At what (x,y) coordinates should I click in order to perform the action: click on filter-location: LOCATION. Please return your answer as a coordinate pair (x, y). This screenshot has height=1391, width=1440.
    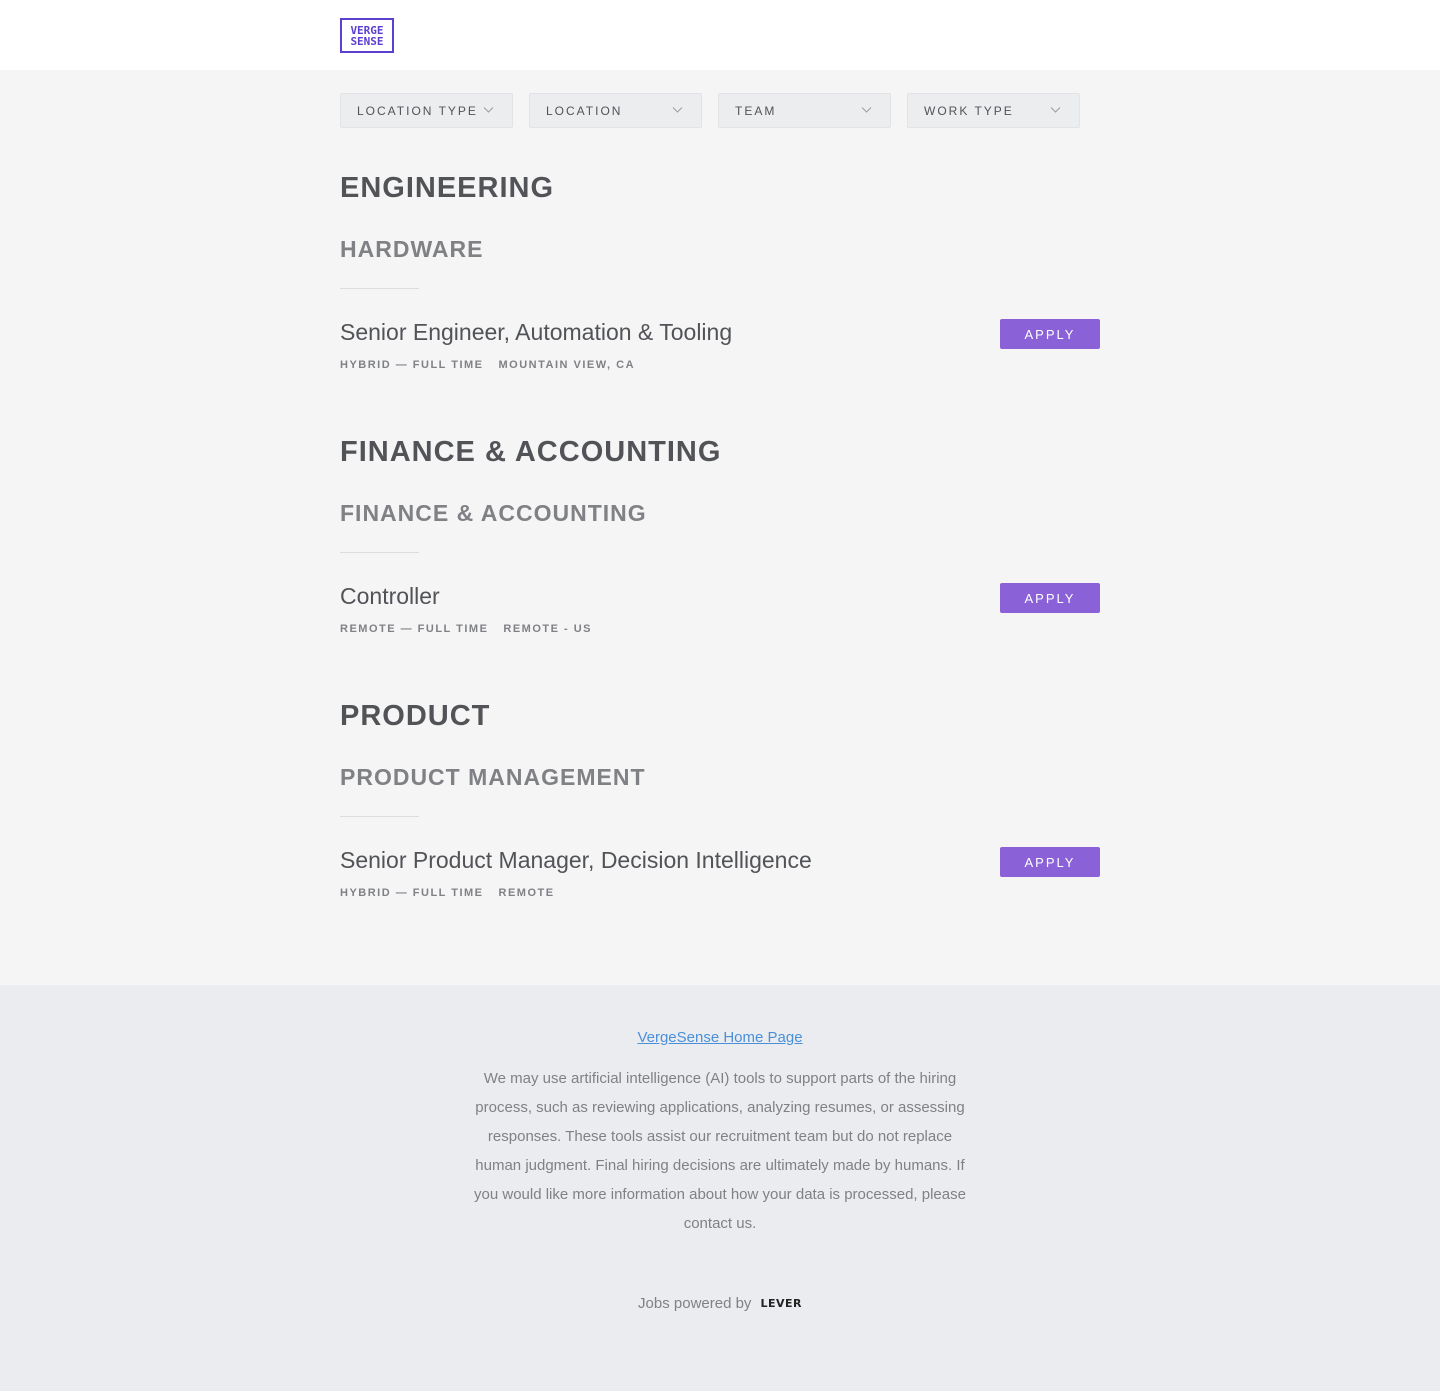
    Looking at the image, I should click on (615, 110).